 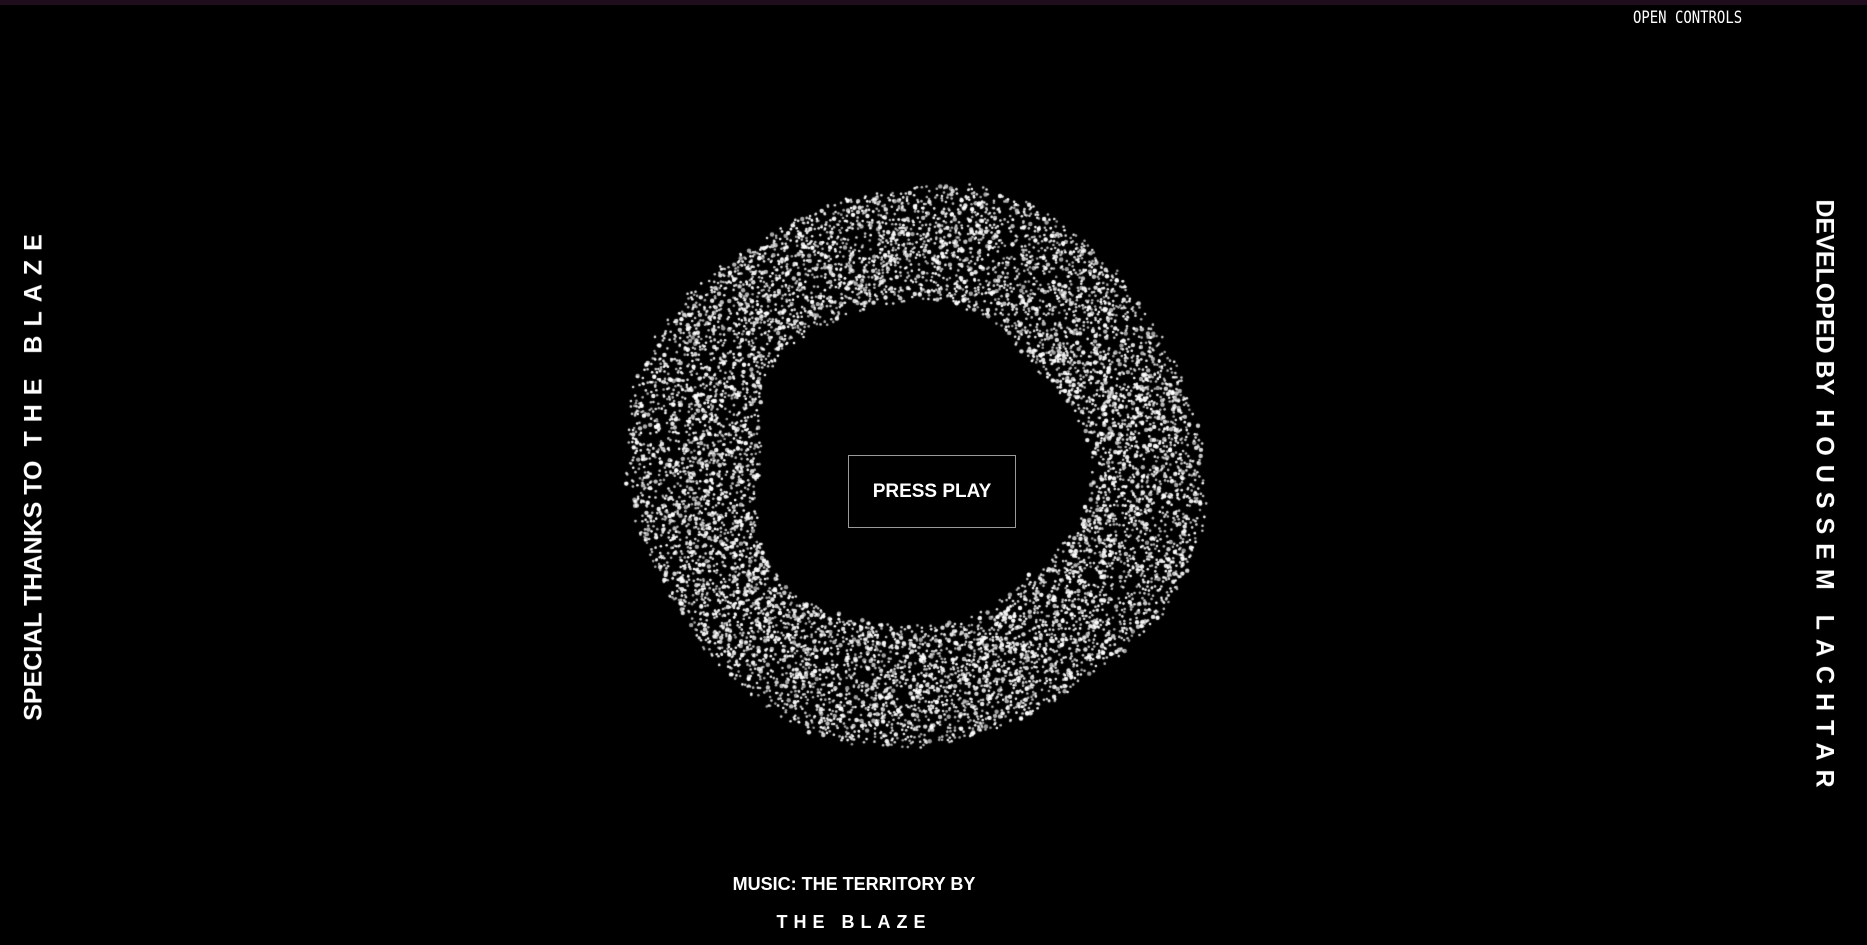 What do you see at coordinates (33, 336) in the screenshot?
I see `special-thanks-name: THE BLAZE` at bounding box center [33, 336].